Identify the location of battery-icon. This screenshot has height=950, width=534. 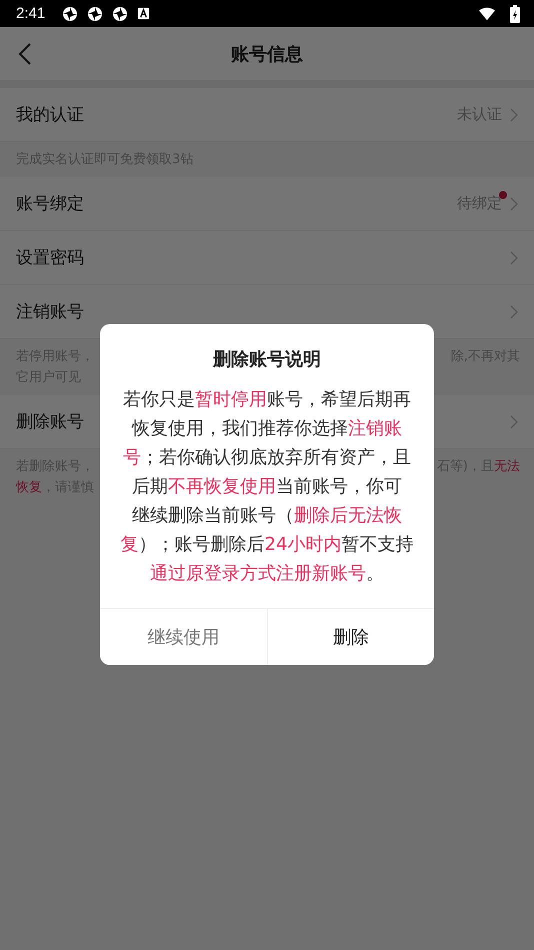
(515, 13).